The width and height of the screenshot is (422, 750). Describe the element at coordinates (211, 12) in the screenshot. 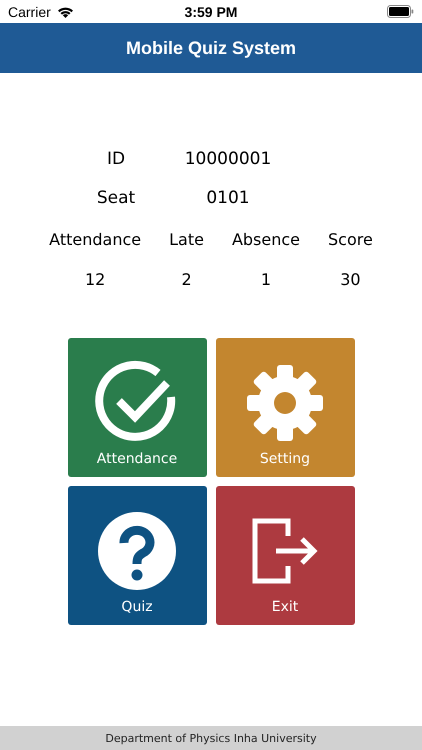

I see `status-time: 3:59 PM` at that location.